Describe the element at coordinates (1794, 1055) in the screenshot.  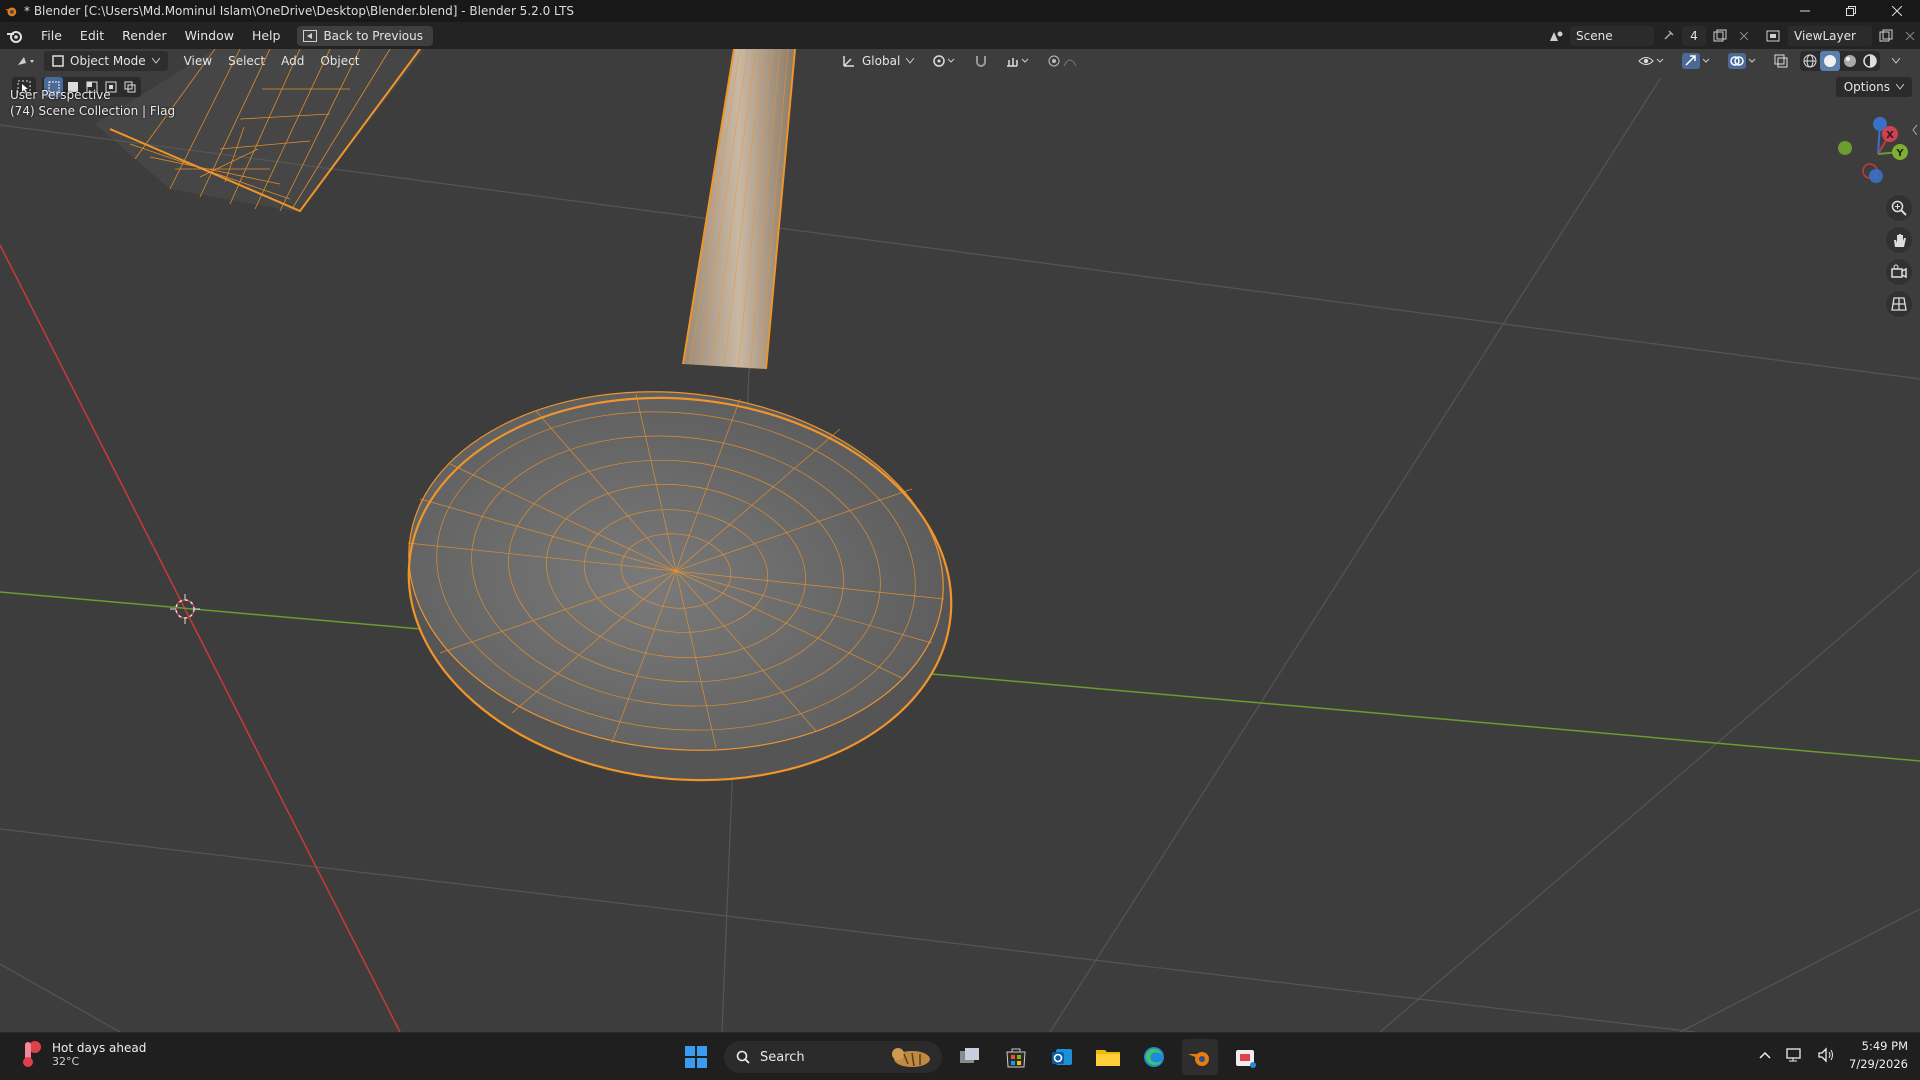
I see `network-icon` at that location.